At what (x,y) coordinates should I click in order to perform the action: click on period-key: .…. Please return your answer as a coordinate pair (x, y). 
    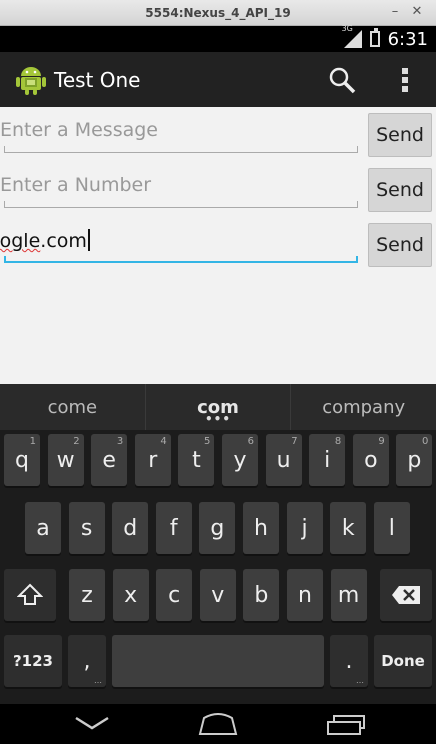
    Looking at the image, I should click on (349, 661).